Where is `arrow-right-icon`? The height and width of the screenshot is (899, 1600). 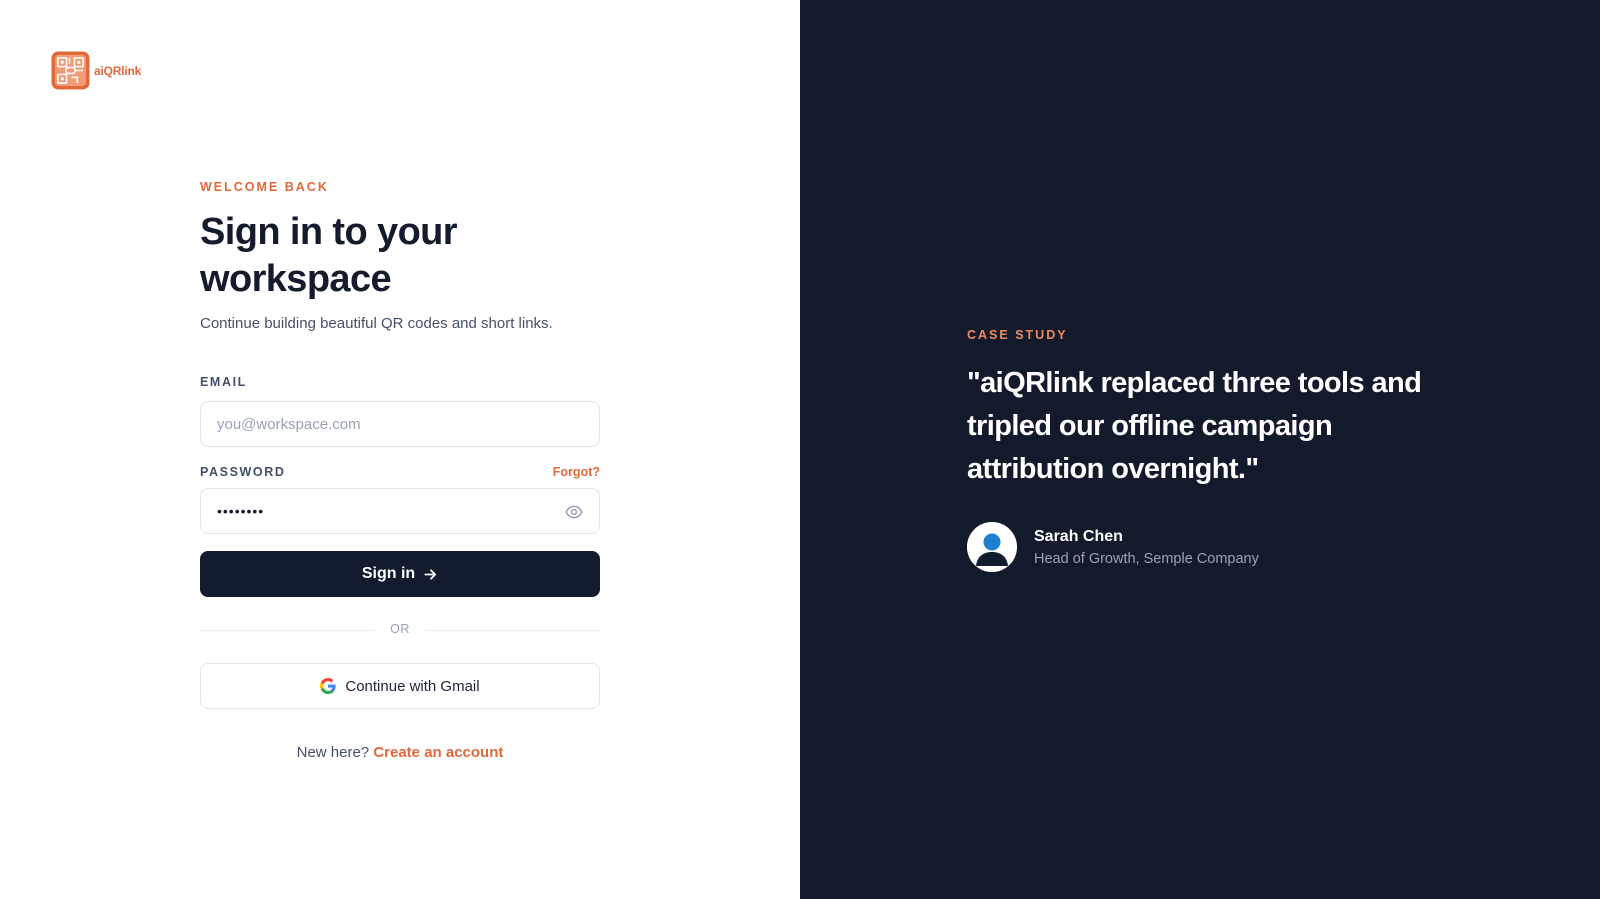 arrow-right-icon is located at coordinates (430, 574).